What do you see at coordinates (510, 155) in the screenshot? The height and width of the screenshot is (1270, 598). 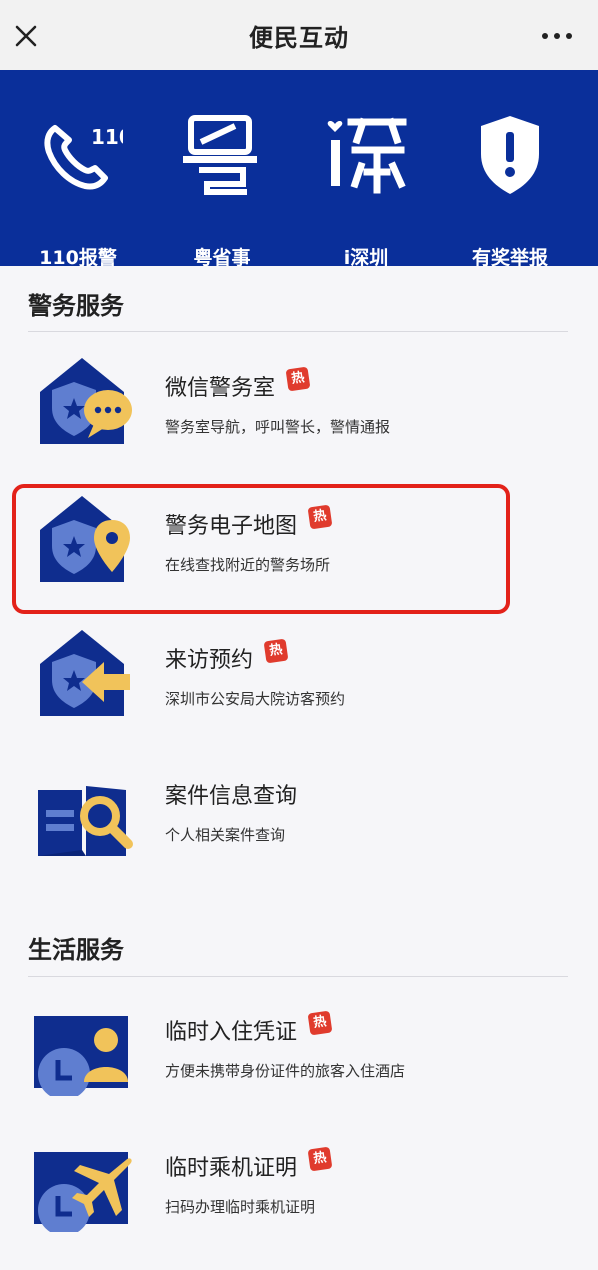 I see `shield-report-icon` at bounding box center [510, 155].